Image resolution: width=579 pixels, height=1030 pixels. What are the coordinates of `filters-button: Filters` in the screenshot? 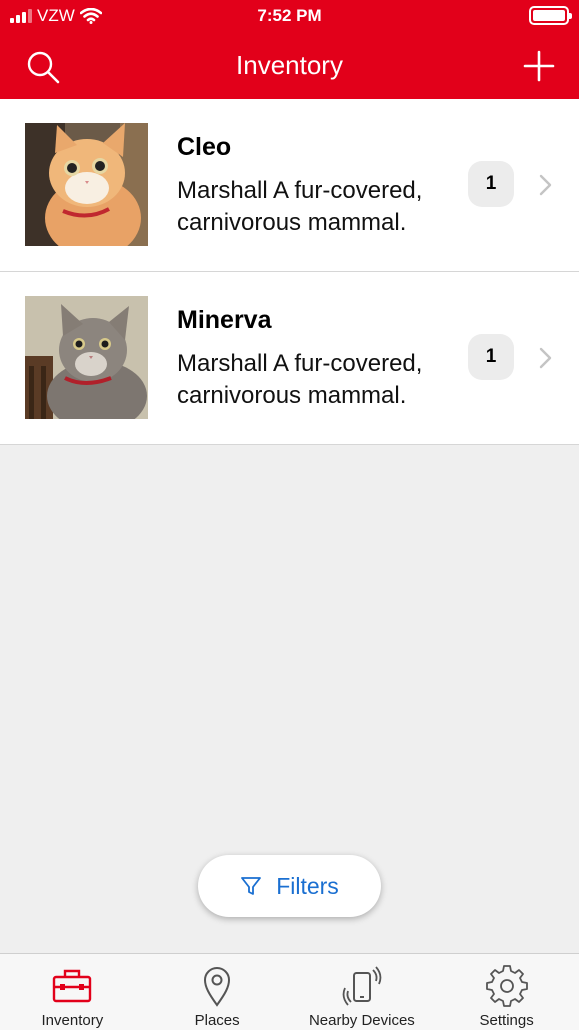 It's located at (289, 886).